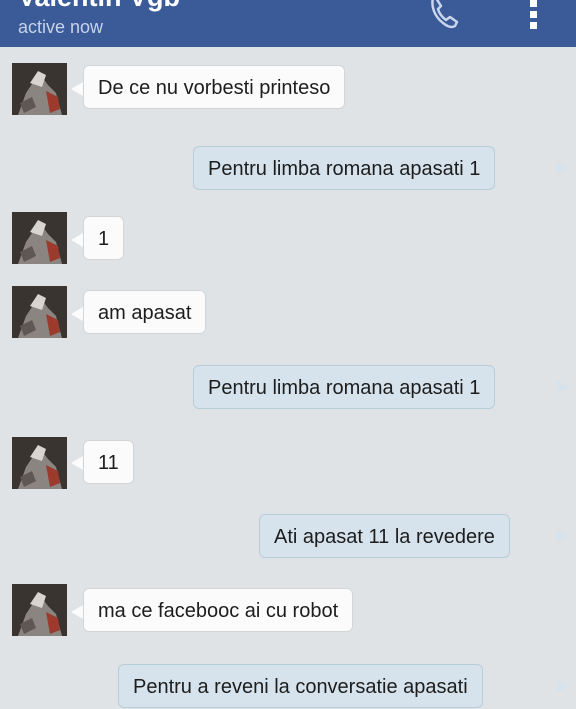 The image size is (576, 709). I want to click on incoming-message: 1, so click(104, 238).